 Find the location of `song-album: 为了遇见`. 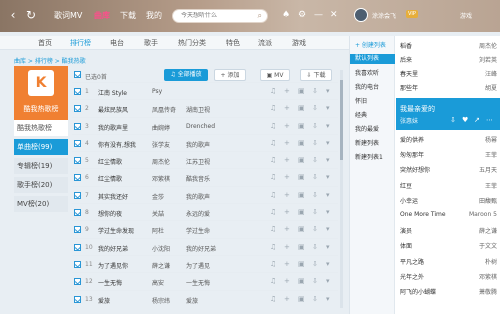

song-album: 为了遇见 is located at coordinates (204, 265).